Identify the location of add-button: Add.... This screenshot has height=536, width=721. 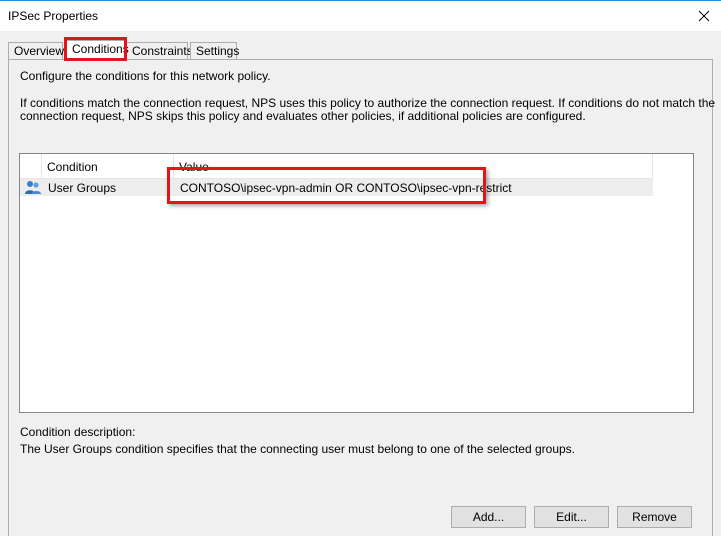
(488, 517).